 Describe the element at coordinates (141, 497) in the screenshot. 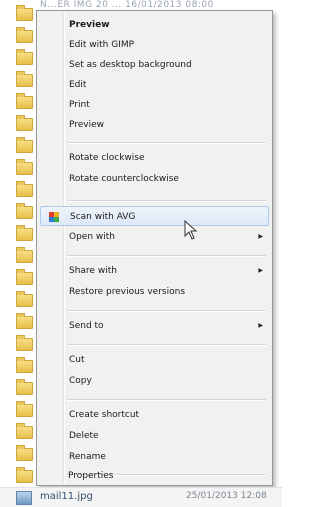

I see `file-row: mail11.jpg 25/01/2013 12:08` at that location.